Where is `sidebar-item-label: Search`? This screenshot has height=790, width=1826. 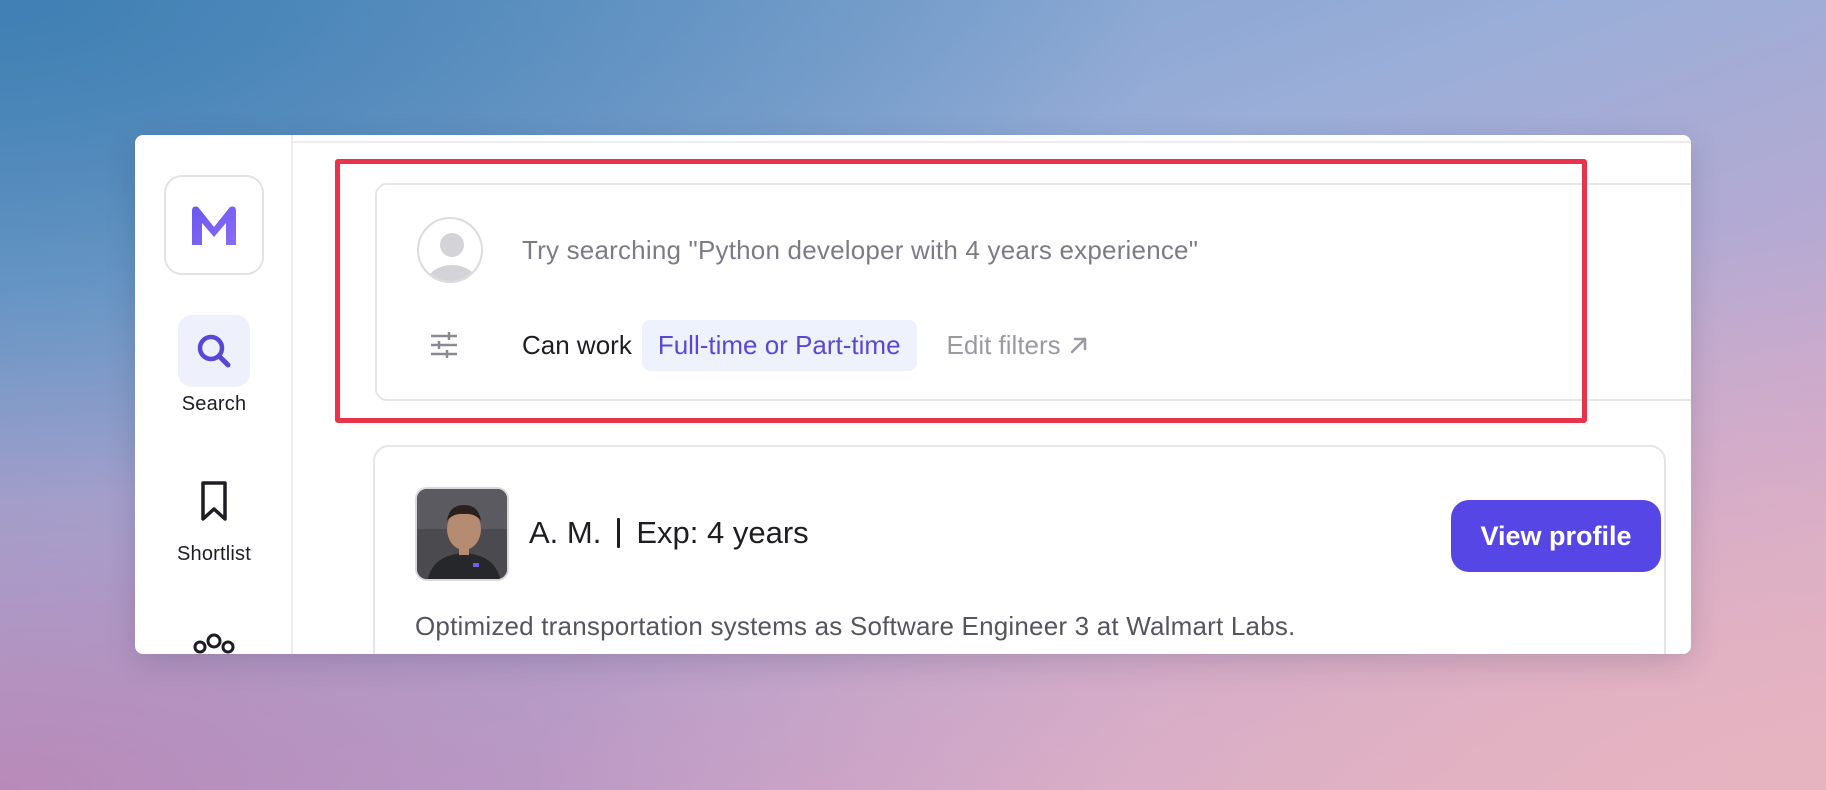
sidebar-item-label: Search is located at coordinates (214, 404).